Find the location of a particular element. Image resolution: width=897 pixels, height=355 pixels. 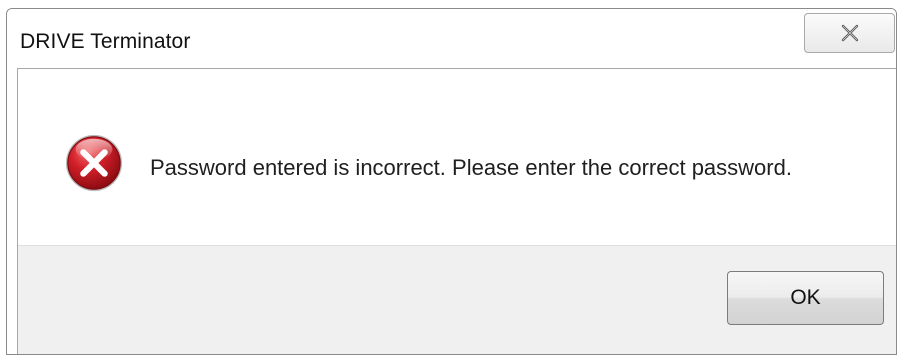

ok-button-label: OK is located at coordinates (805, 297).